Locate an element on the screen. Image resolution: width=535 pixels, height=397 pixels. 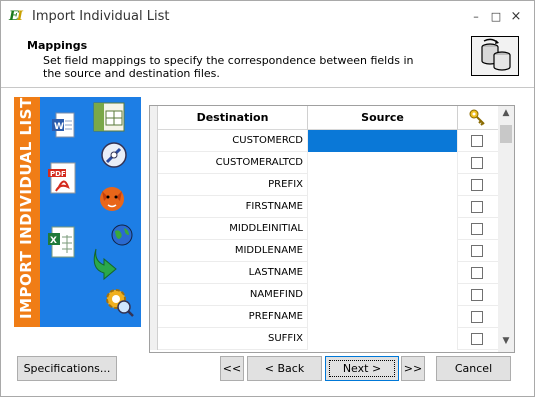
table-row: MIDDLENAME is located at coordinates (324, 251).